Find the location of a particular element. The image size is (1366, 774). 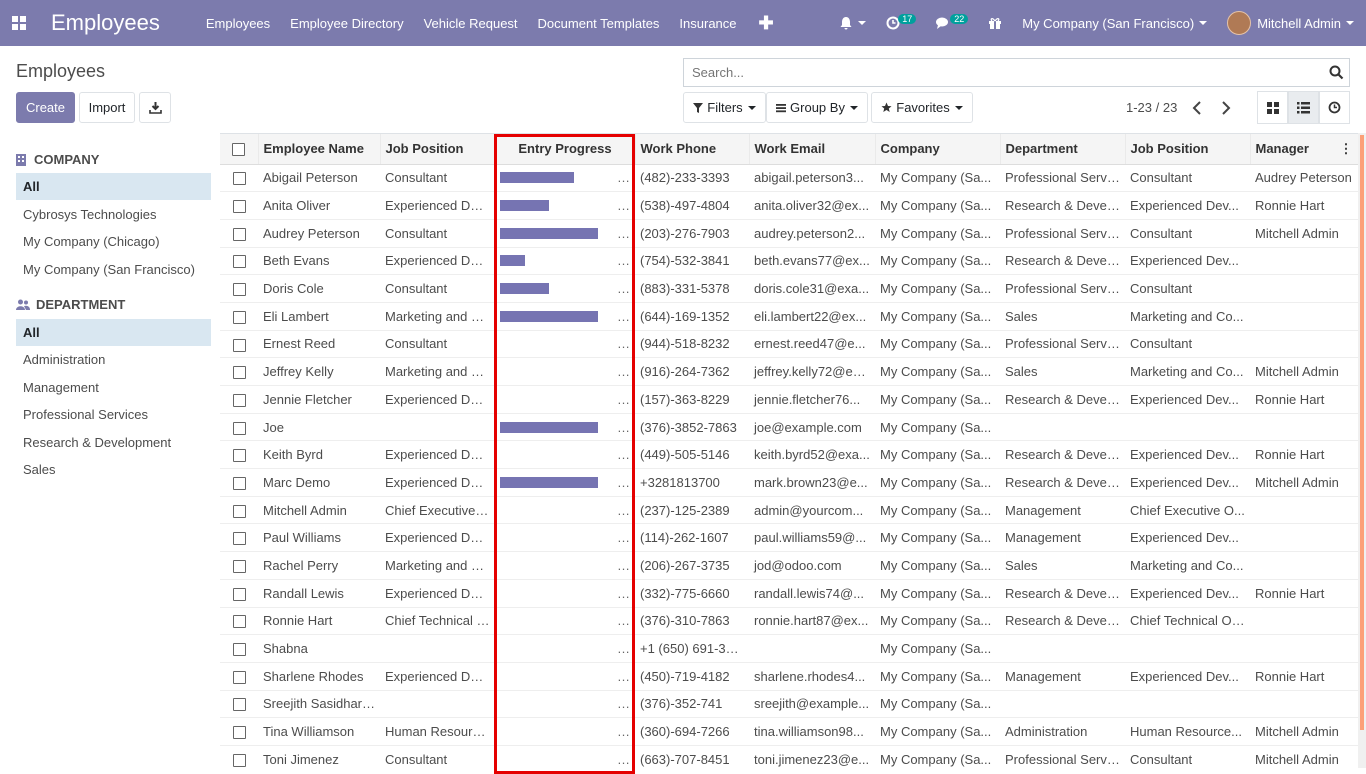

scrollbar-thumb is located at coordinates (1362, 432).